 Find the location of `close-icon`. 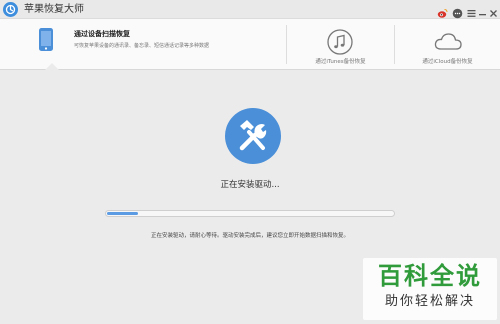

close-icon is located at coordinates (494, 10).